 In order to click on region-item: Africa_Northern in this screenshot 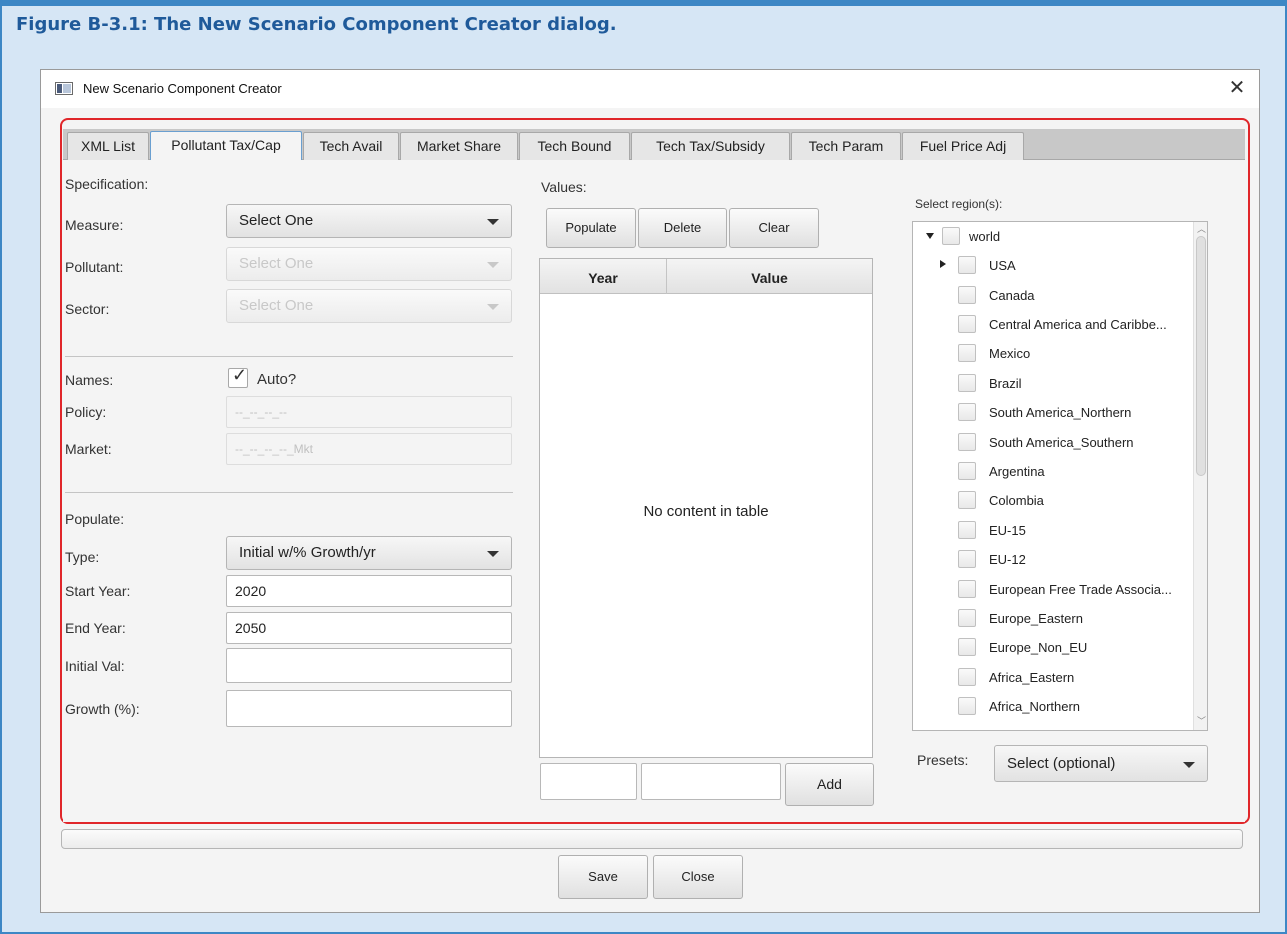, I will do `click(1053, 707)`.